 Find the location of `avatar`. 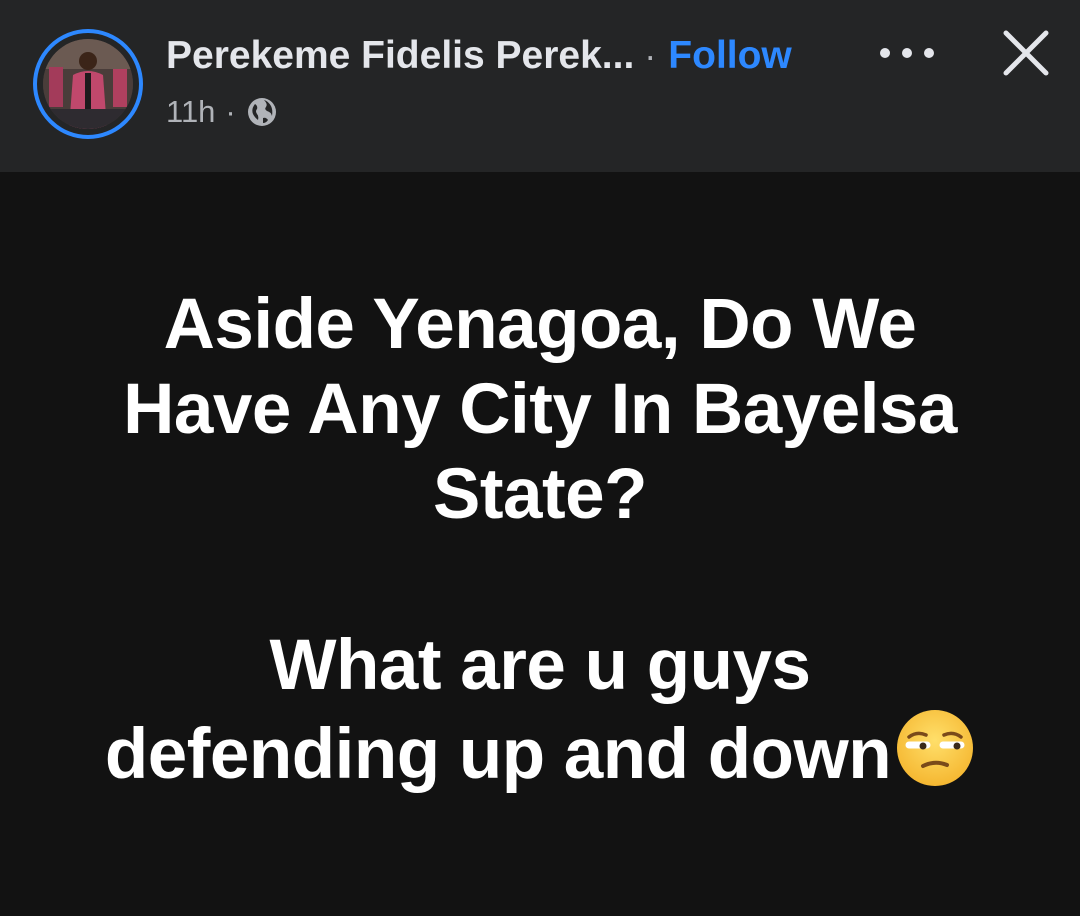

avatar is located at coordinates (88, 84).